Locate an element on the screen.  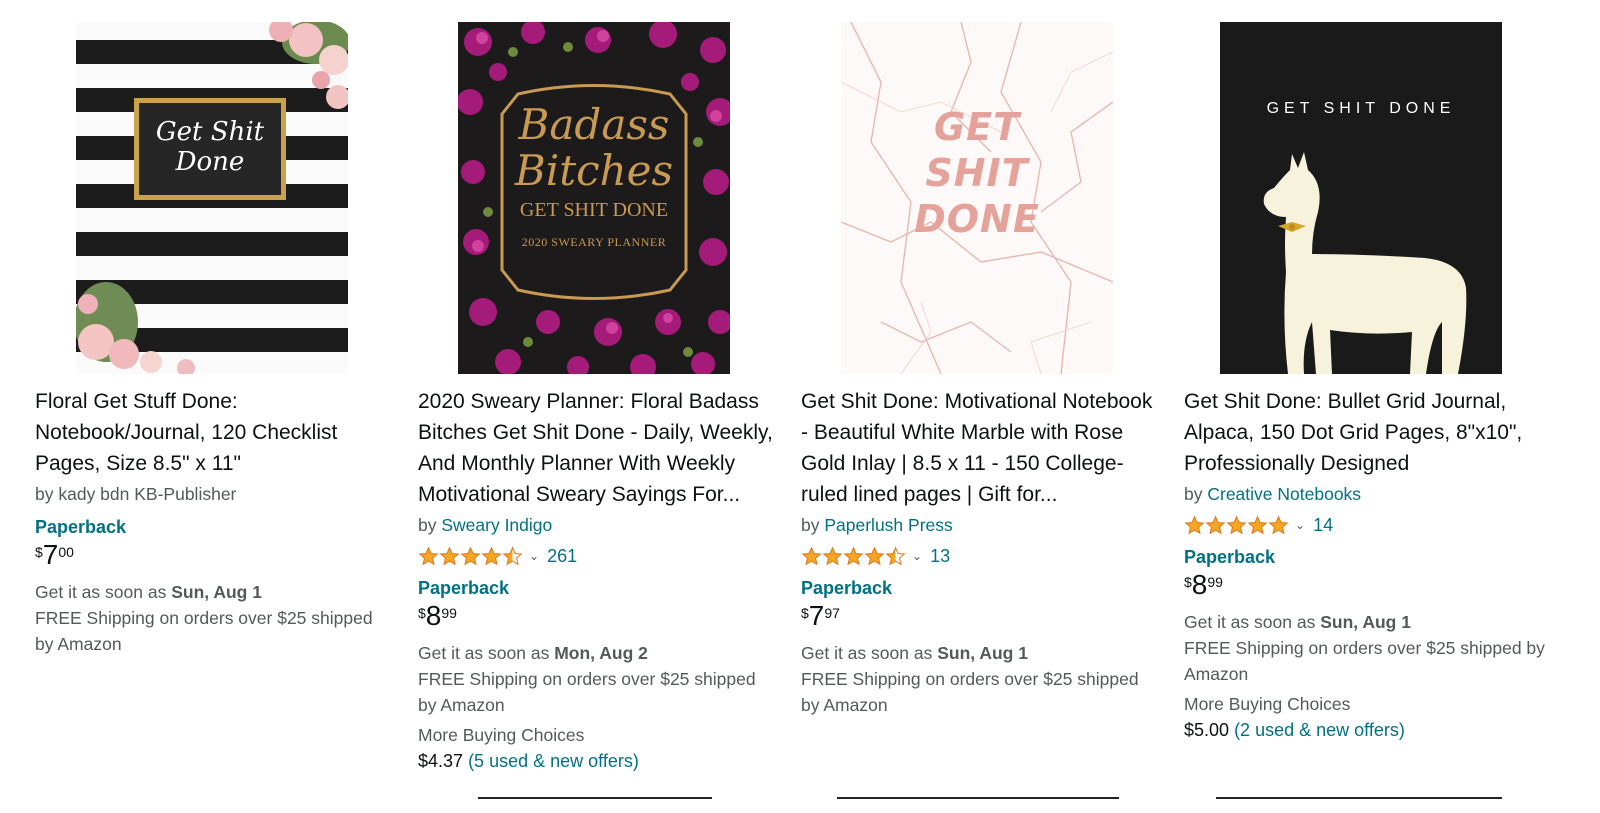
author-link: Paperlush Press is located at coordinates (888, 525).